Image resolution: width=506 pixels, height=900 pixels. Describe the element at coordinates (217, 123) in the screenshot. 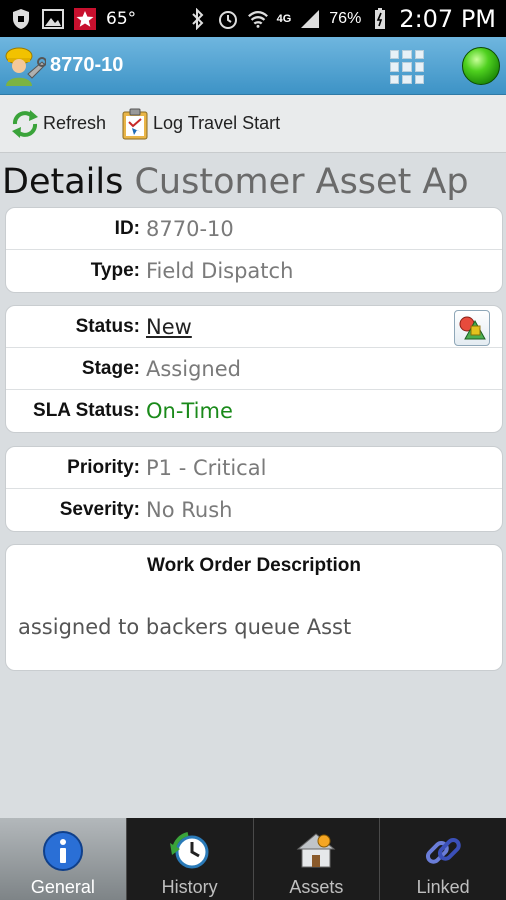

I see `log-travel-start-label: Log Travel Start` at that location.